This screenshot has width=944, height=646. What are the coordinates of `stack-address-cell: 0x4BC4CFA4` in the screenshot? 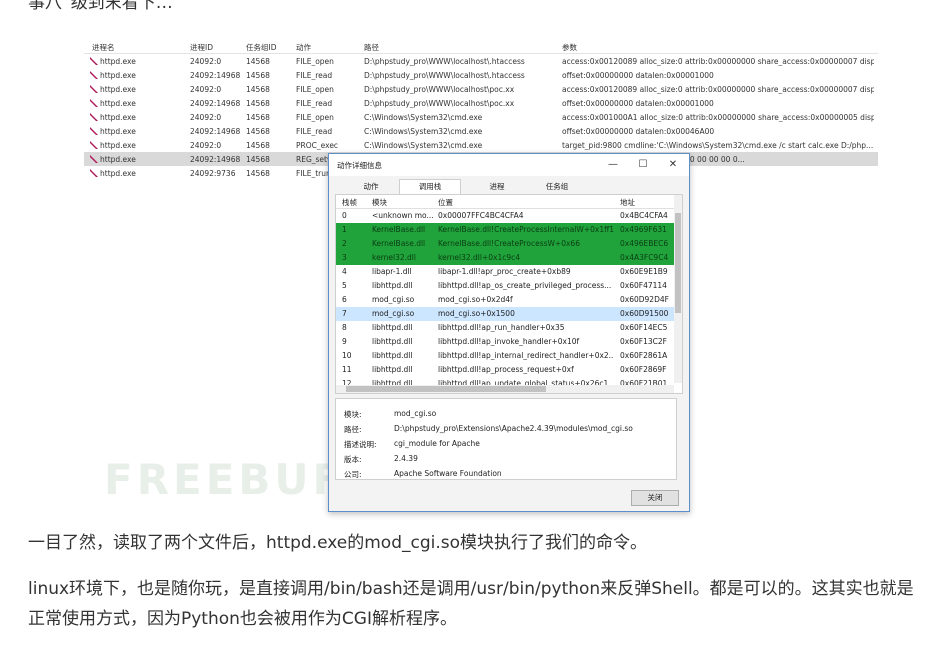 It's located at (644, 215).